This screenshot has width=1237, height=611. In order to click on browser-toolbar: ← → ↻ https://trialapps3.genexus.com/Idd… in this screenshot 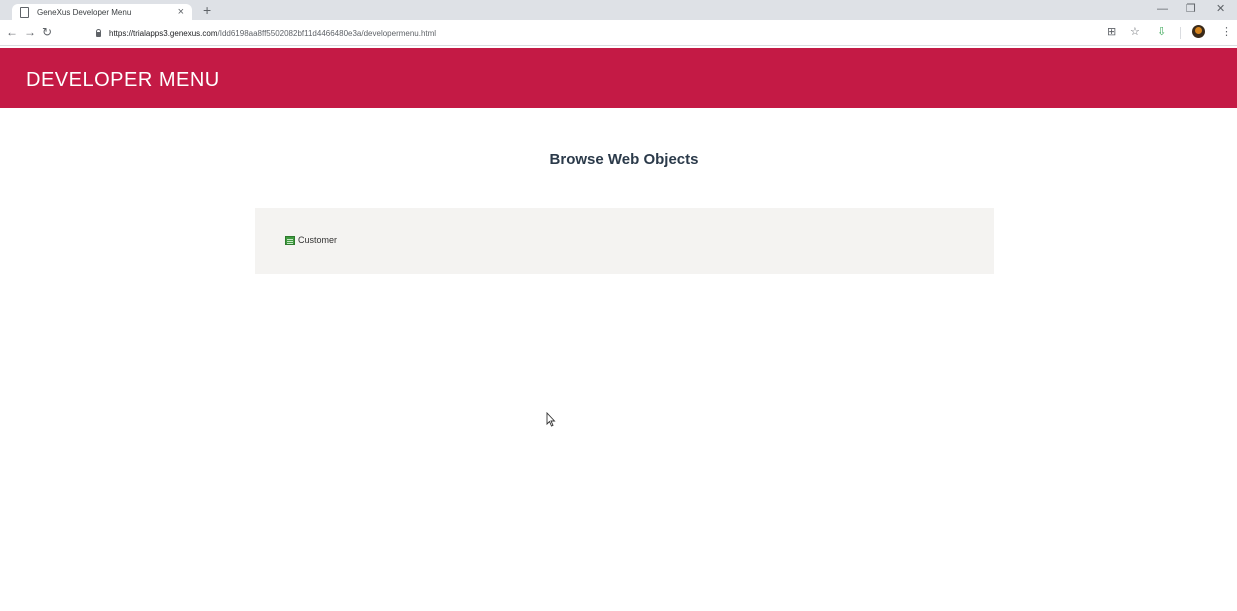, I will do `click(618, 33)`.